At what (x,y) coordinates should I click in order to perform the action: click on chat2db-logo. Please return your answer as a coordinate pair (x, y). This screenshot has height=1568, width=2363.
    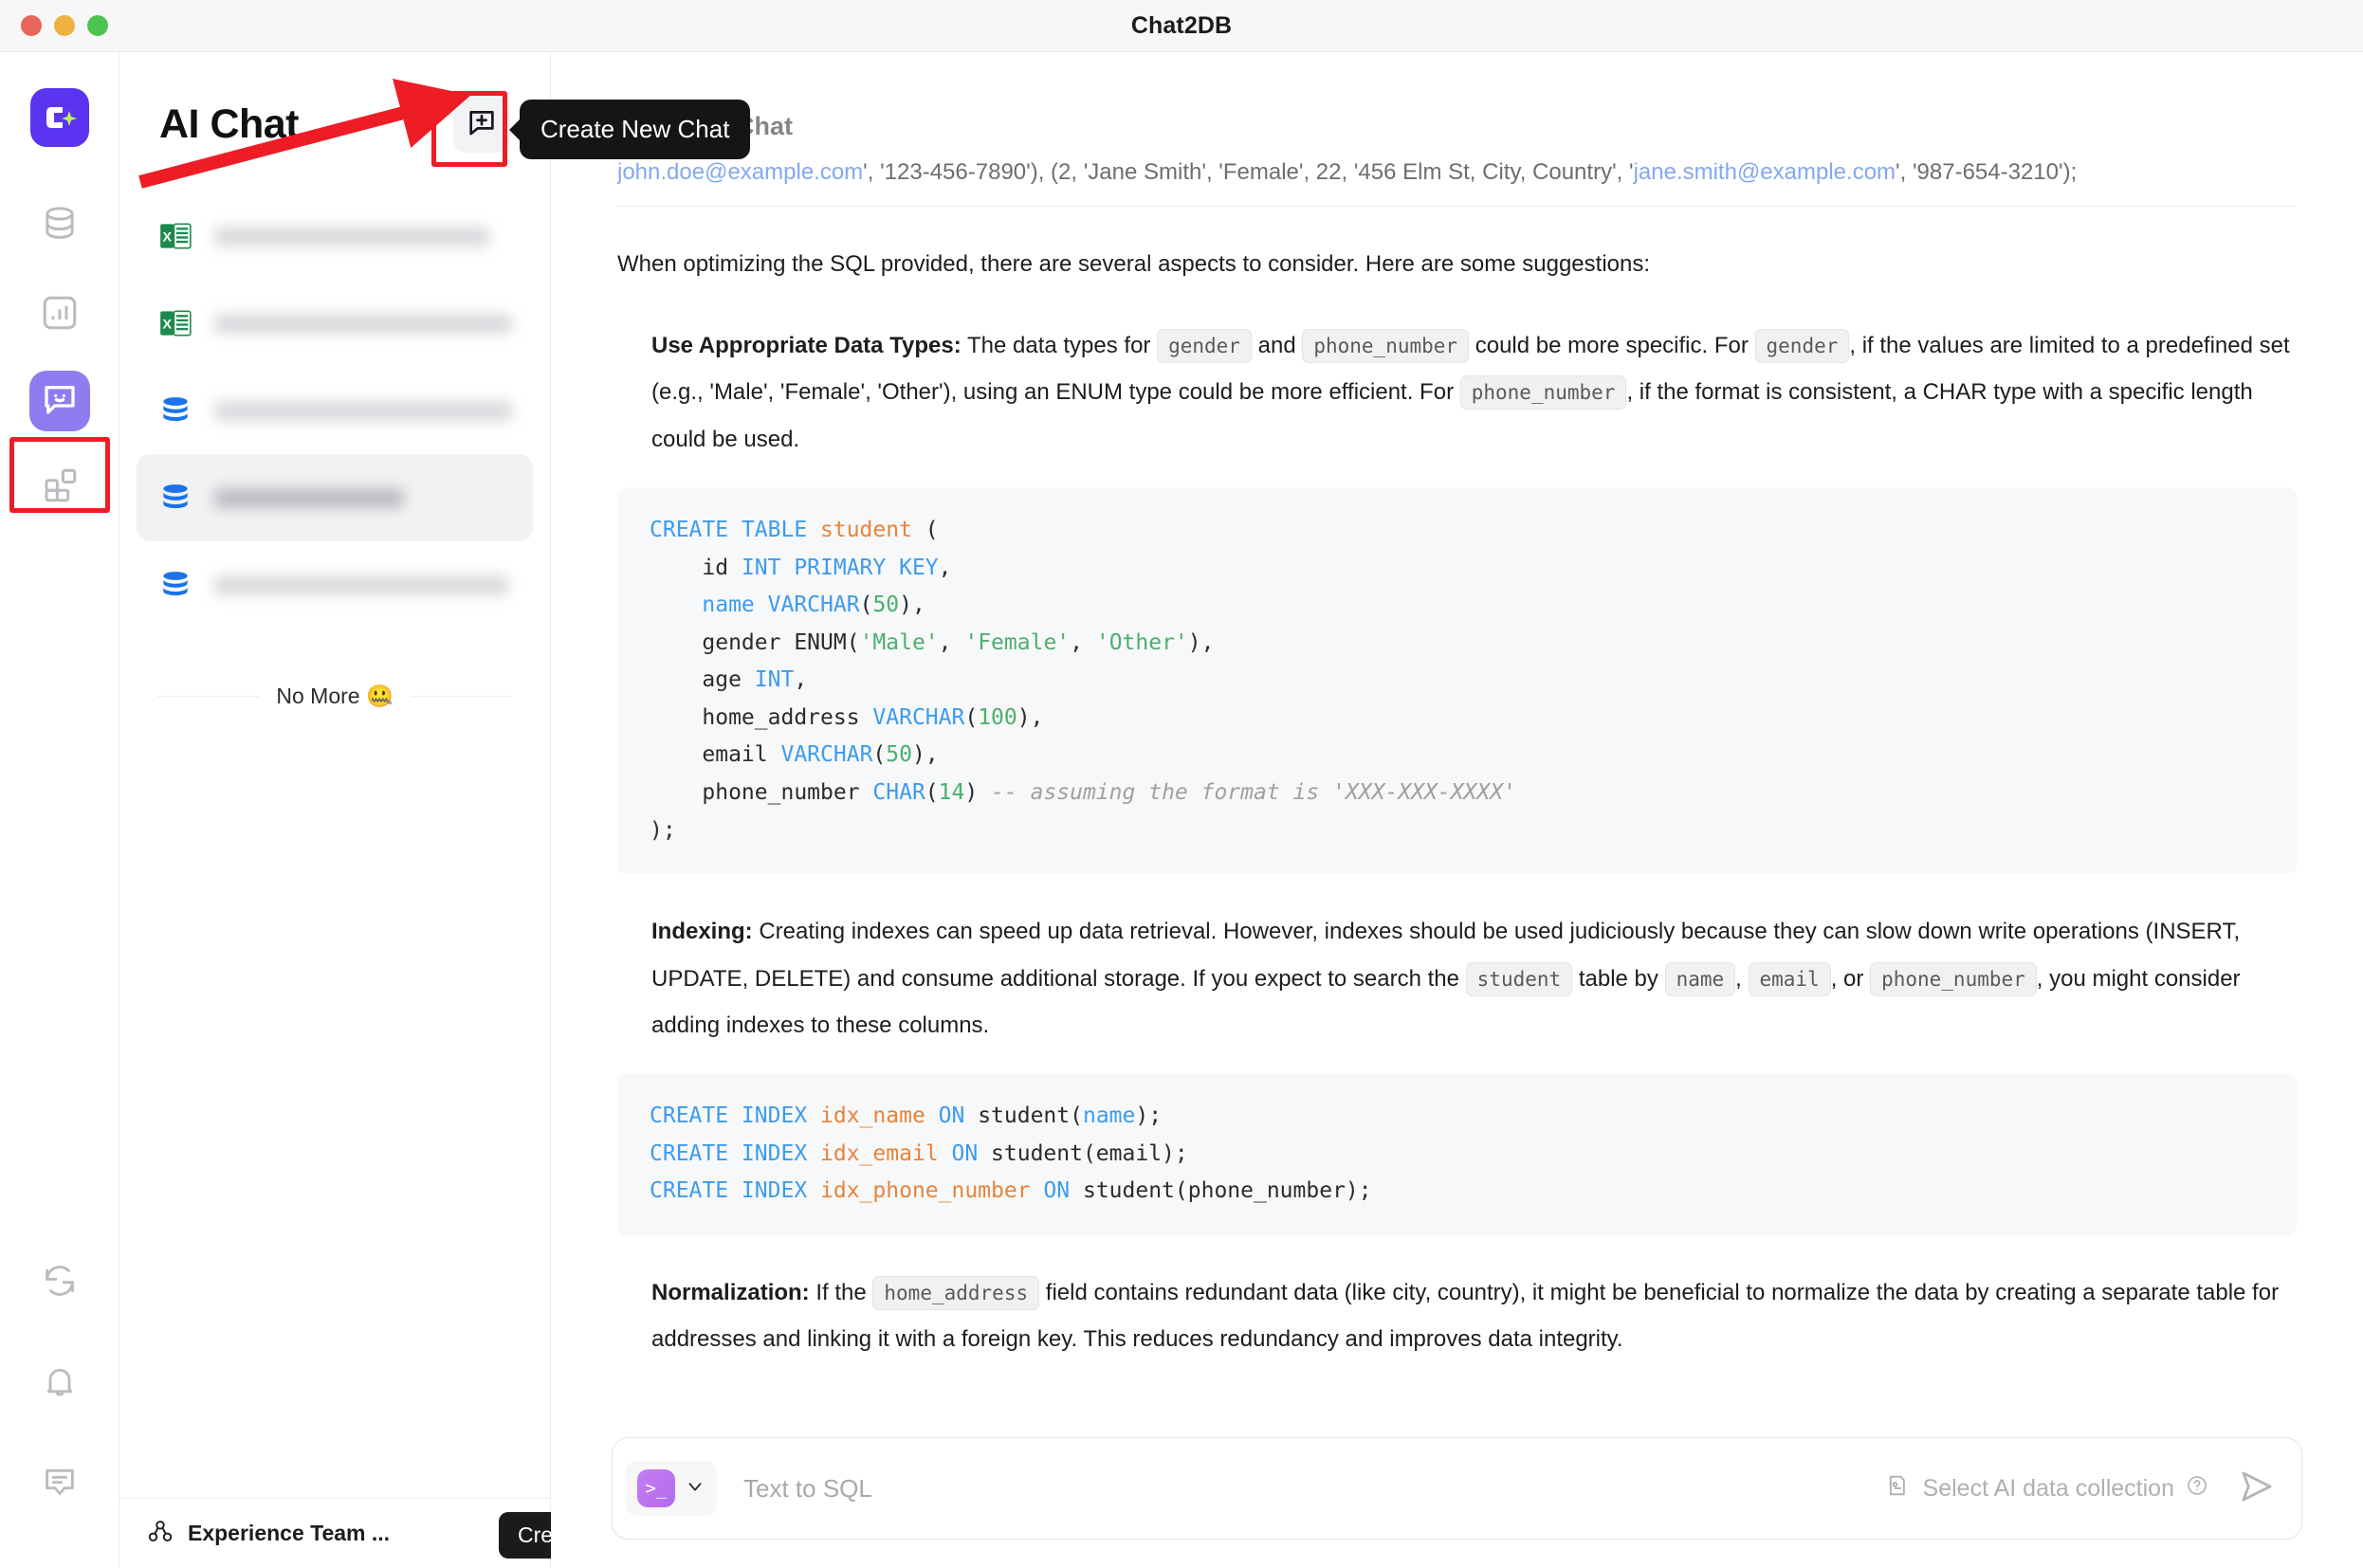
    Looking at the image, I should click on (59, 117).